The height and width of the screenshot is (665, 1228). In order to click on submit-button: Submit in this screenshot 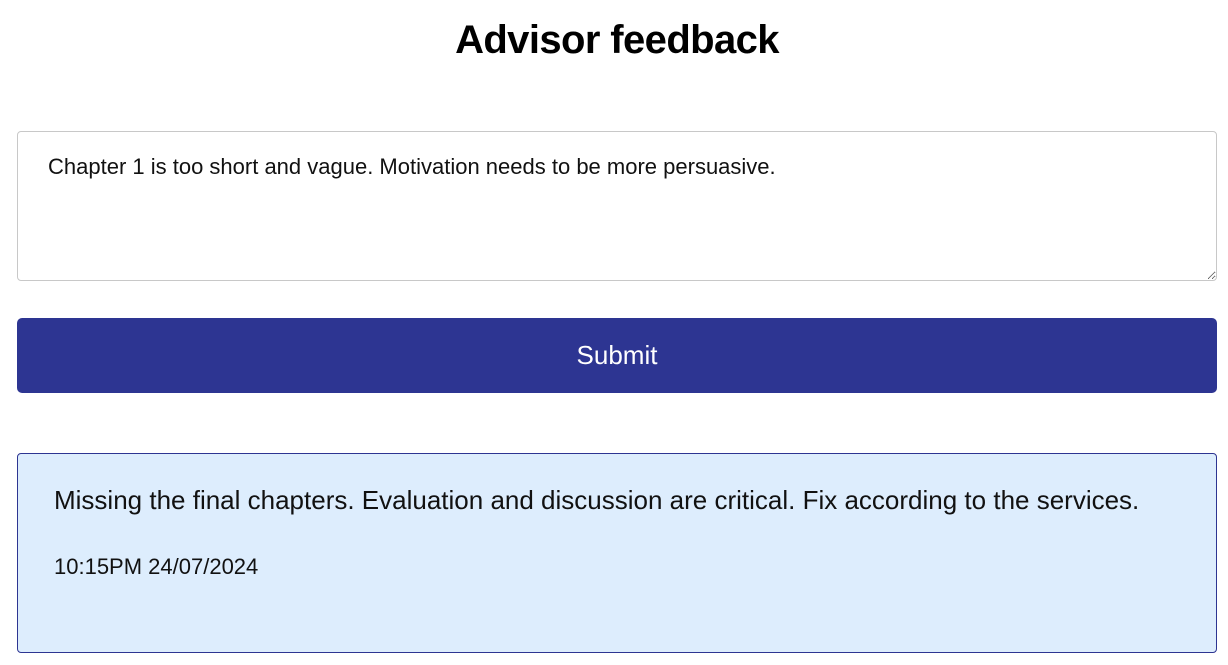, I will do `click(617, 355)`.